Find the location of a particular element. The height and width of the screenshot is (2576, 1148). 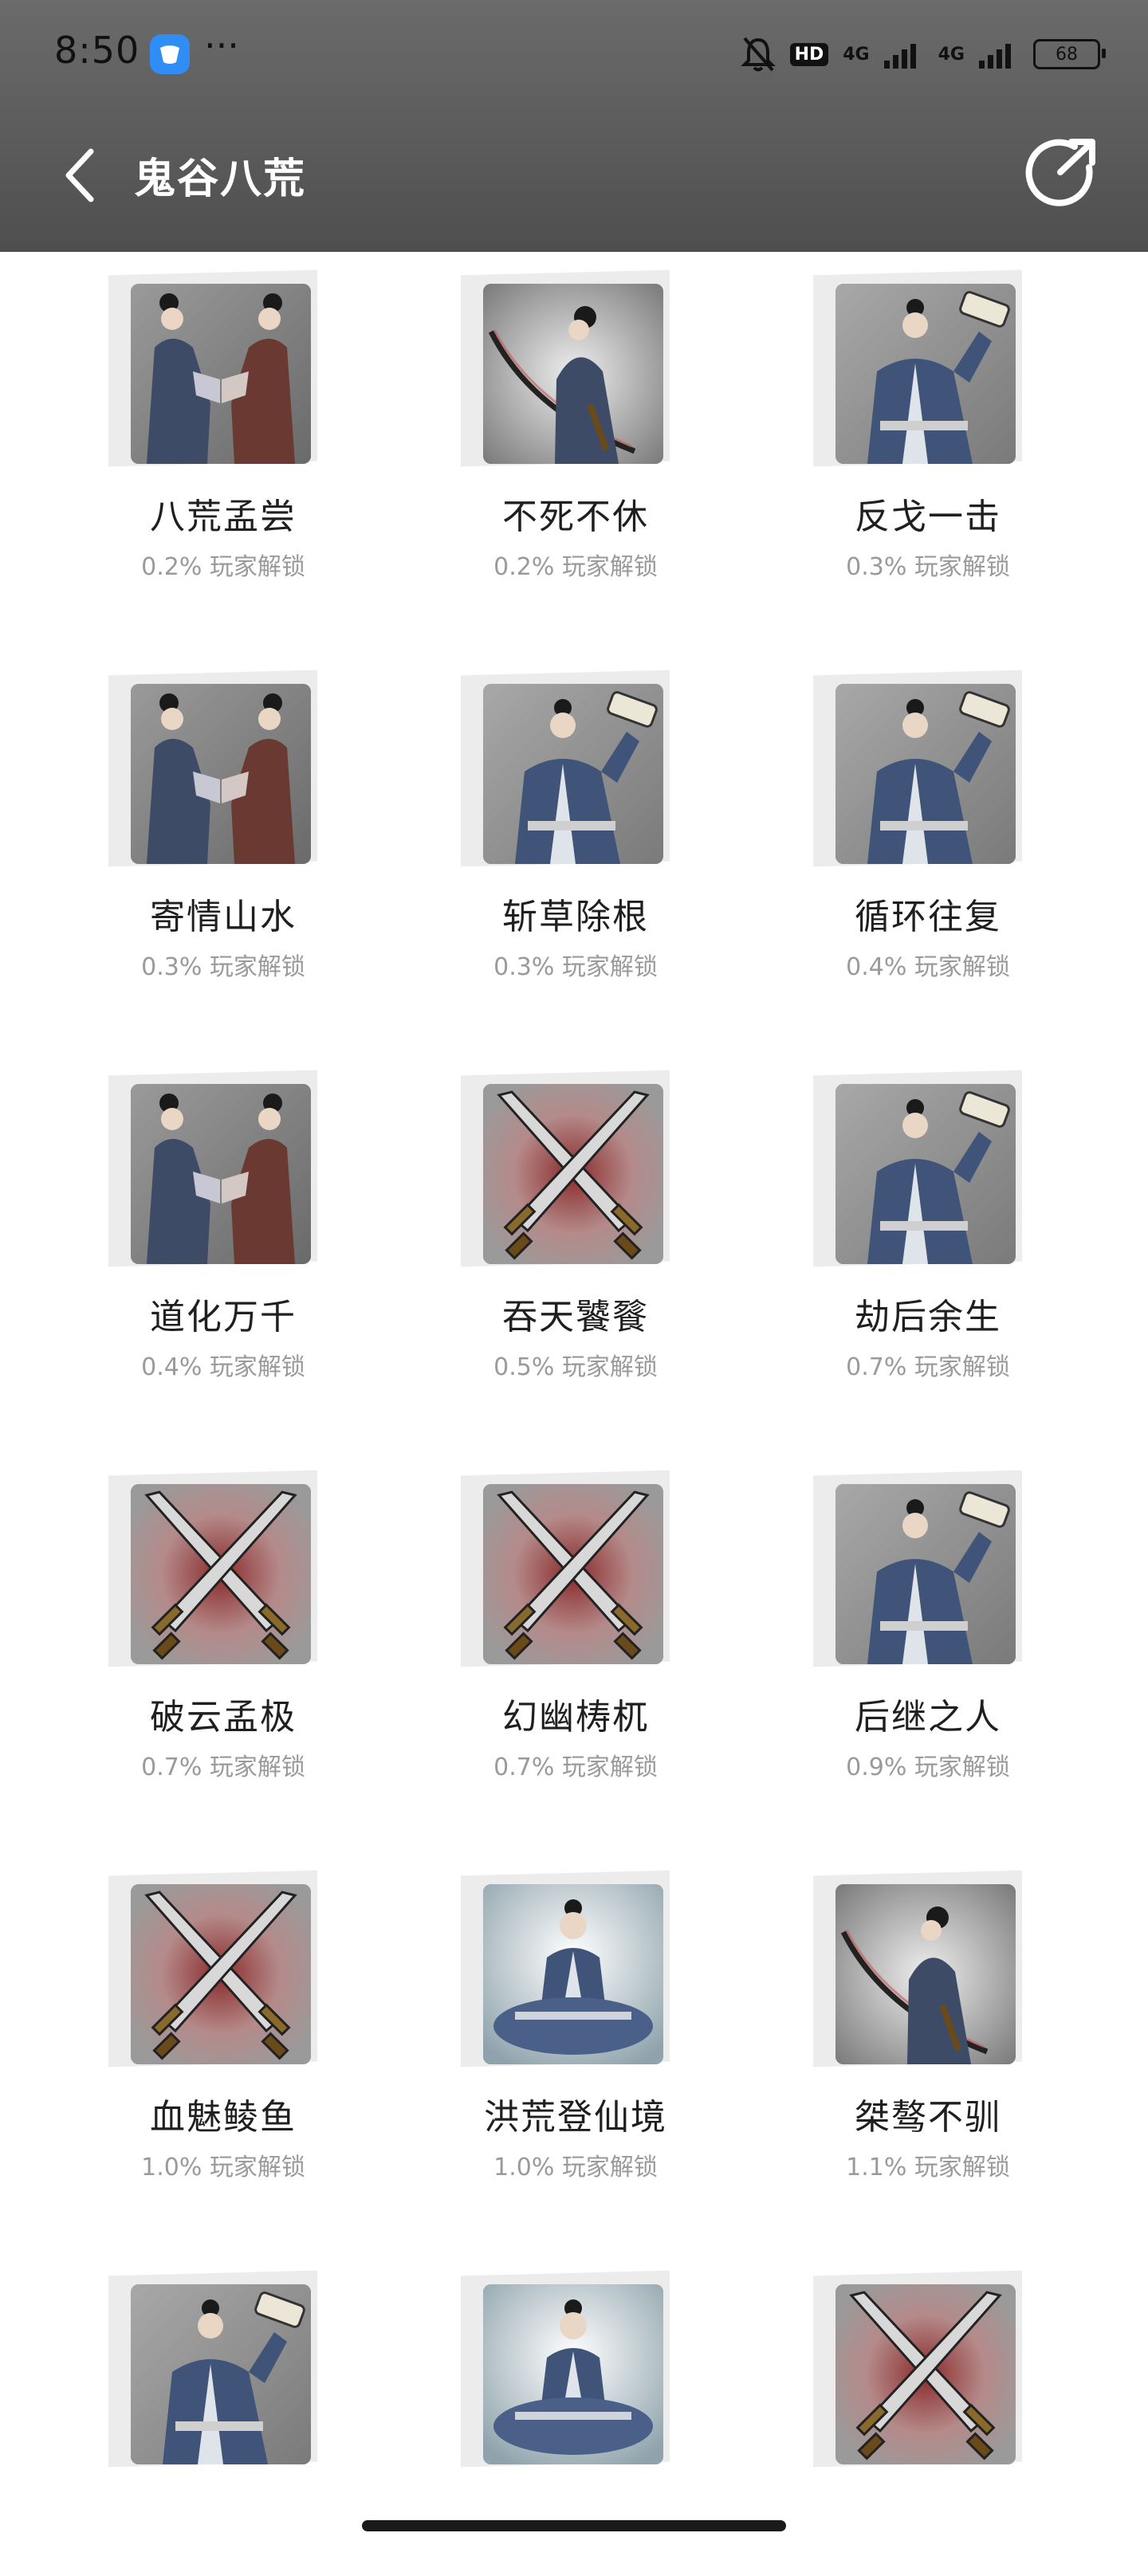

achievement-item: 斩草除根 0.3% 玩家解锁 is located at coordinates (575, 811).